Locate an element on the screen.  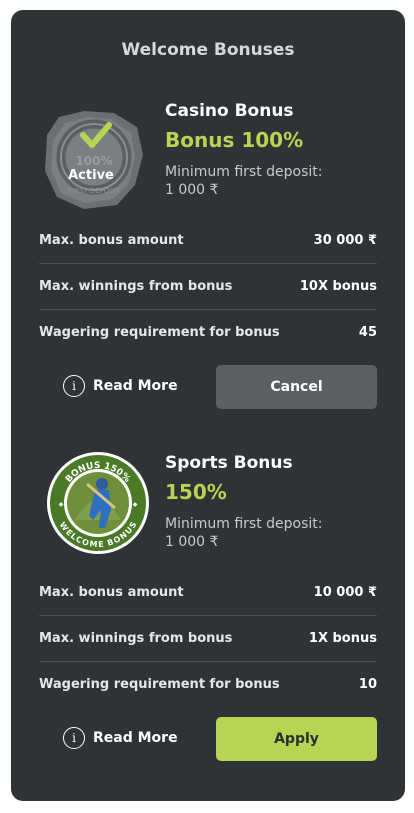
cancel-button: Cancel is located at coordinates (296, 387).